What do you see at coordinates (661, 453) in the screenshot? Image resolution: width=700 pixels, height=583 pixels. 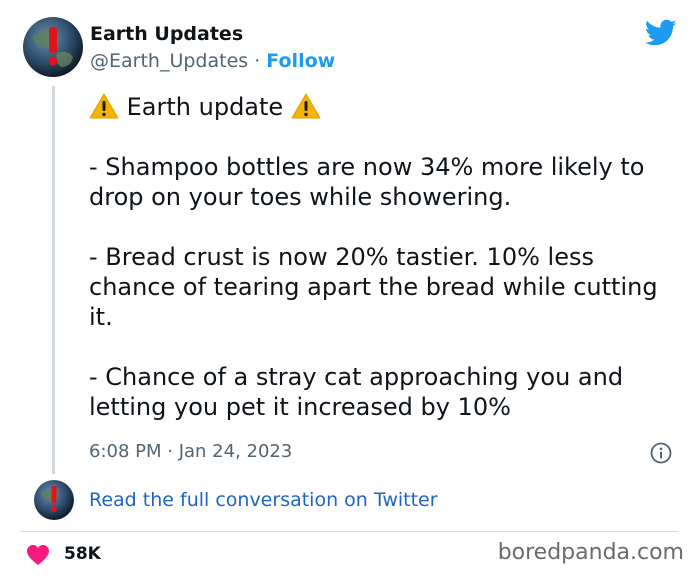 I see `info-icon` at bounding box center [661, 453].